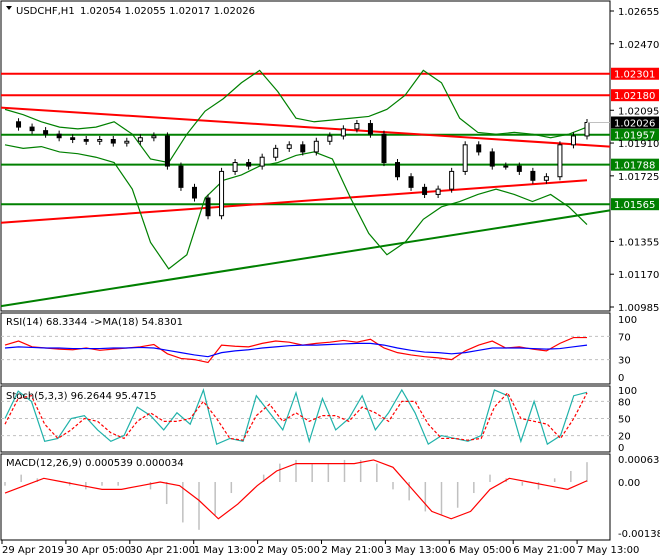  Describe the element at coordinates (294, 201) in the screenshot. I see `moving-average-line` at that location.